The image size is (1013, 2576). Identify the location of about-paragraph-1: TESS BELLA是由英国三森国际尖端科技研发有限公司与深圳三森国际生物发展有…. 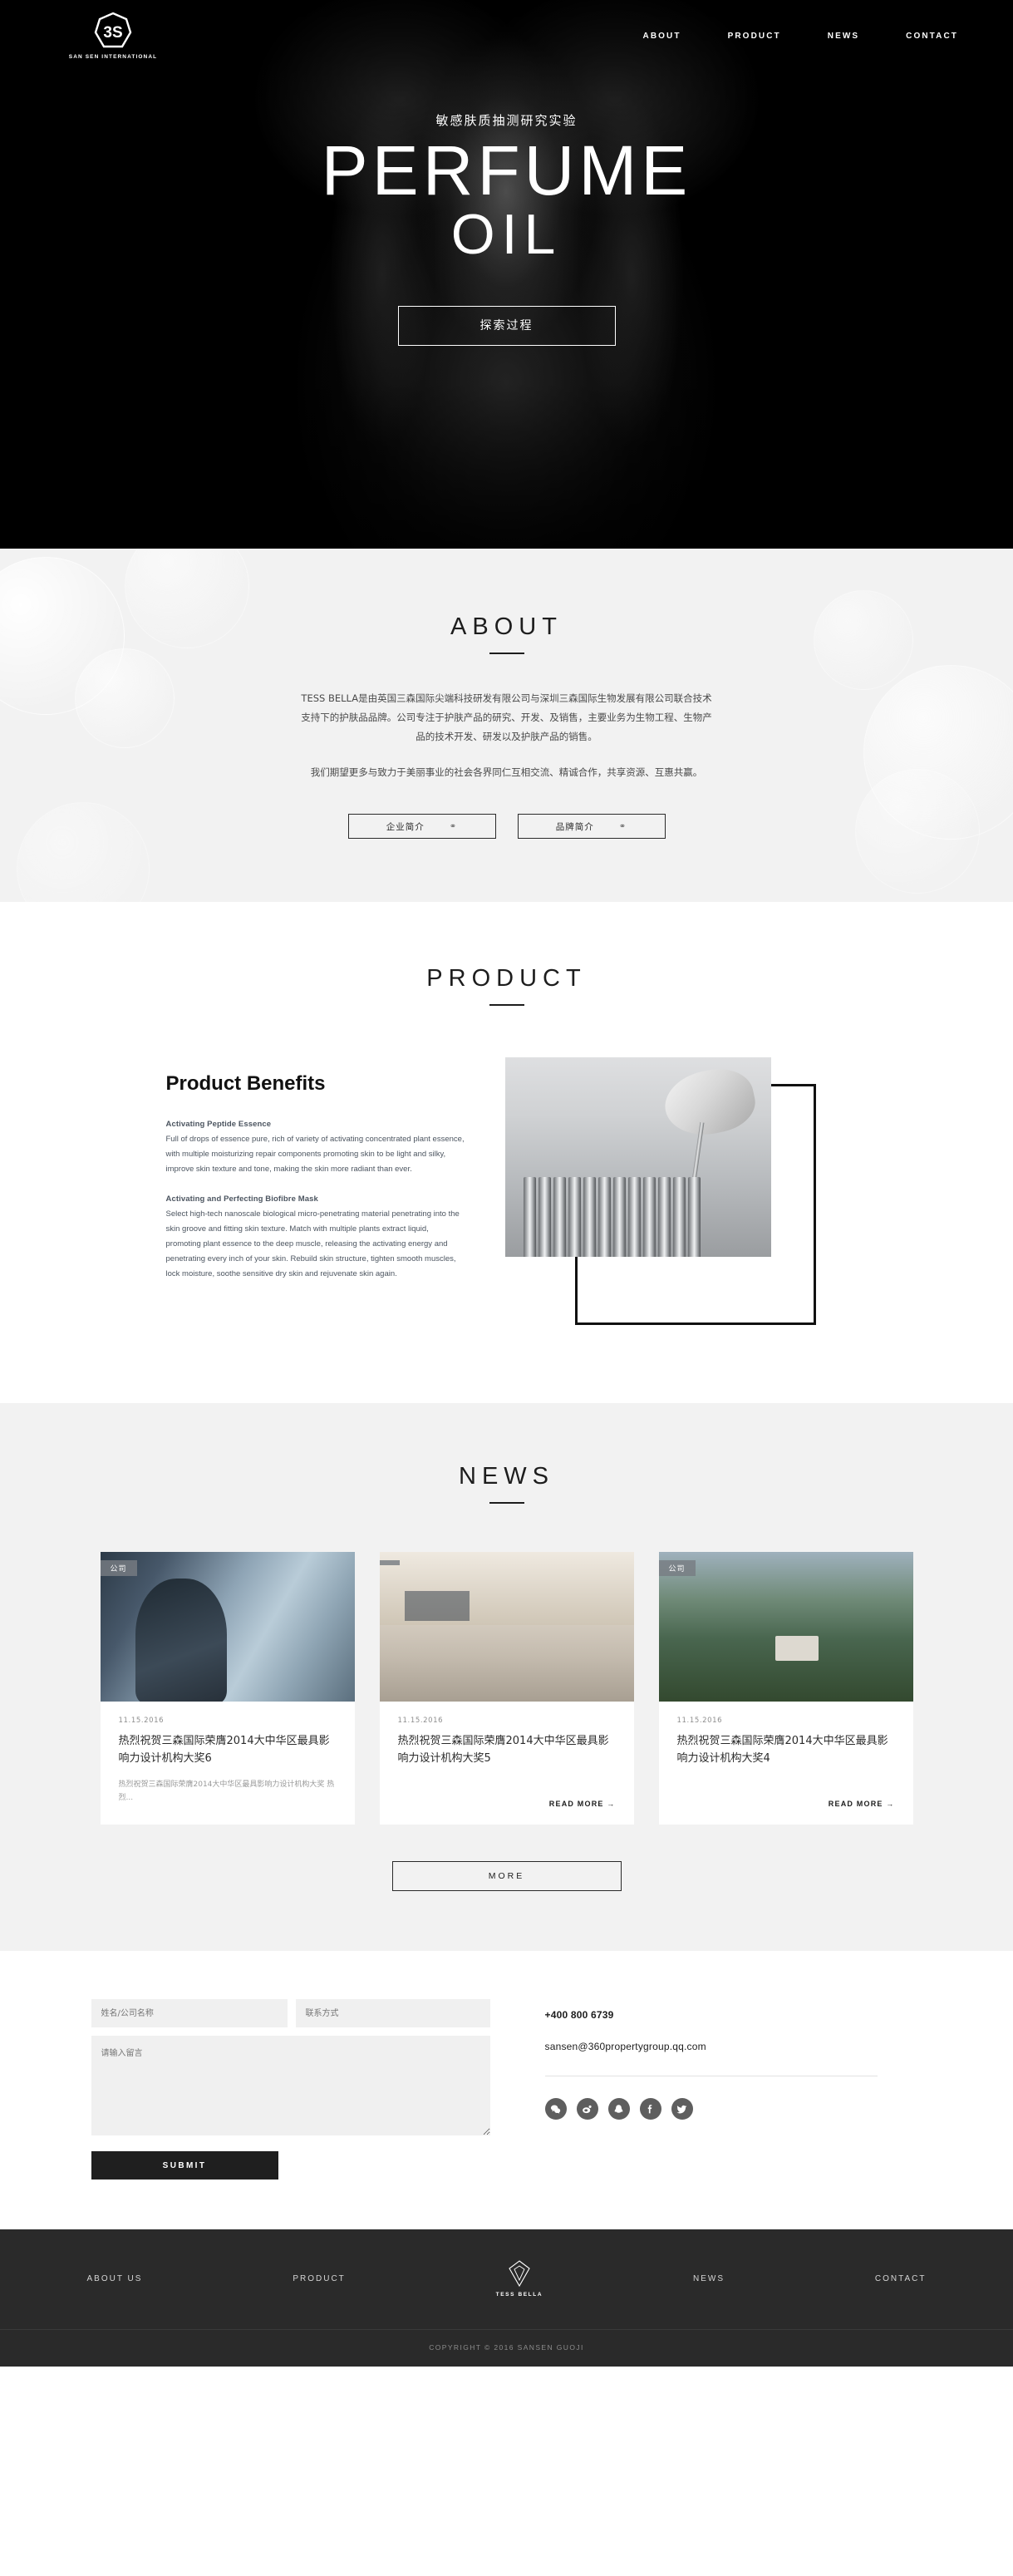
(506, 717).